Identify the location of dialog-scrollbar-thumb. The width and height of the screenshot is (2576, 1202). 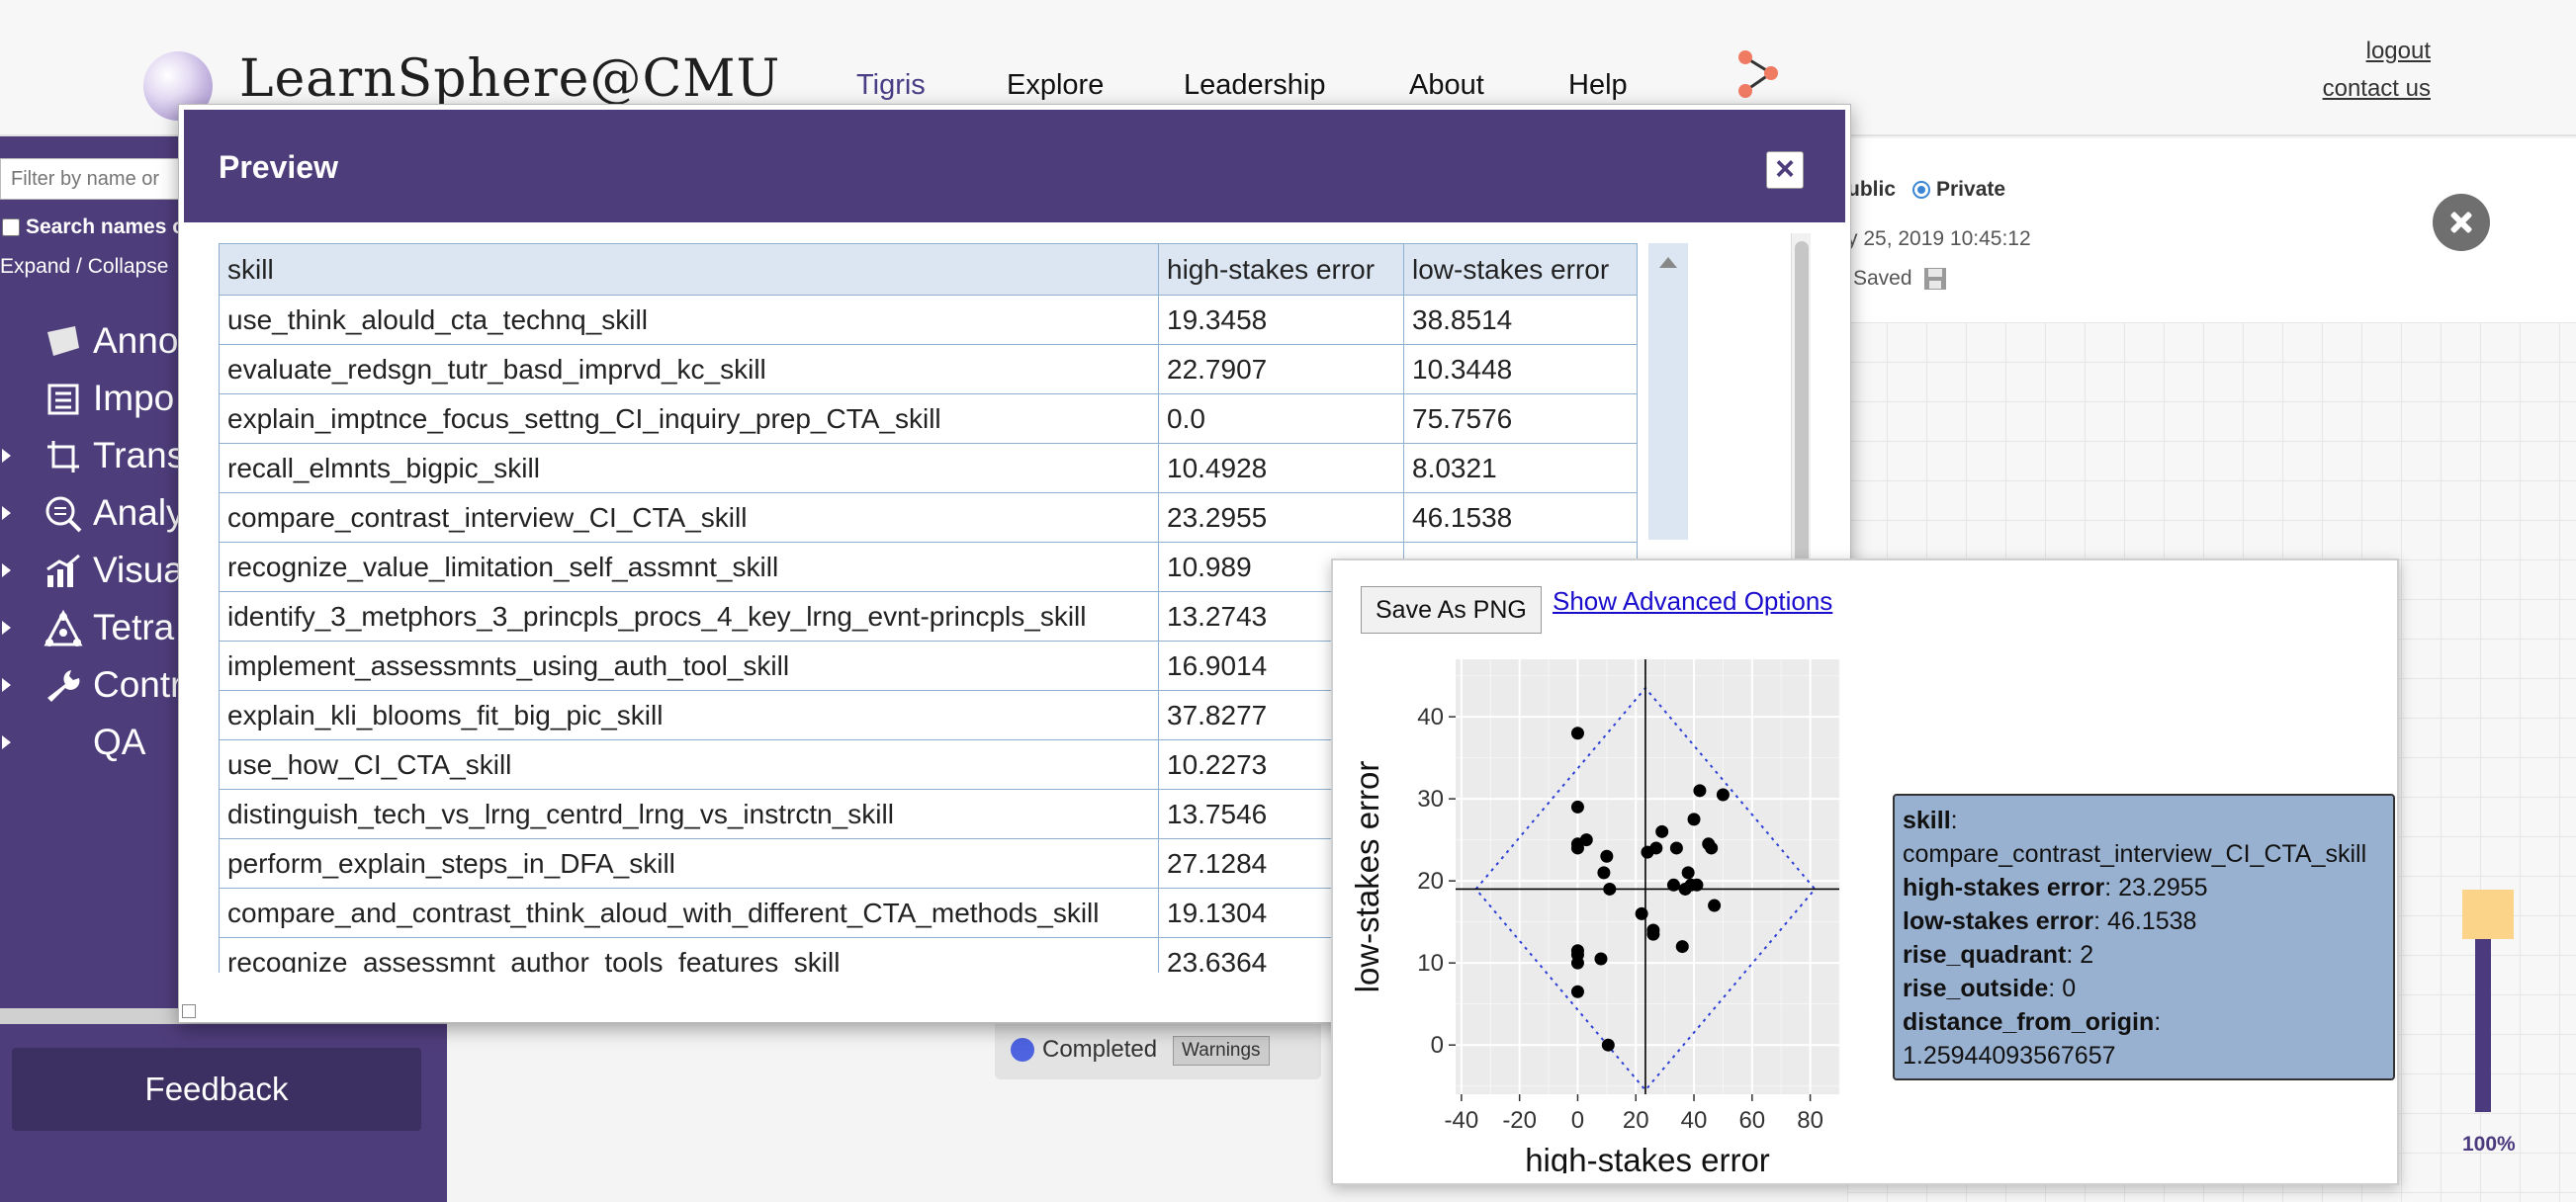
(1802, 404).